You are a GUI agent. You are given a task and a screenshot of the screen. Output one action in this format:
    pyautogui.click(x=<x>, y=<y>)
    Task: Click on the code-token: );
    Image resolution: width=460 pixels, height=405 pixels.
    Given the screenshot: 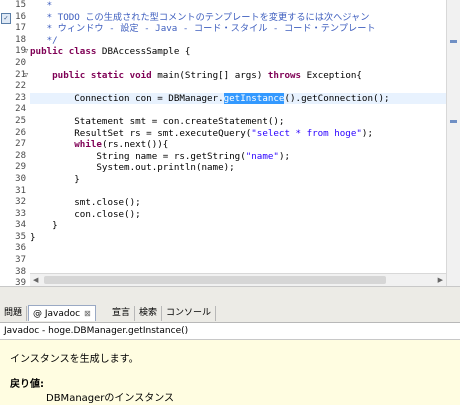 What is the action you would take?
    pyautogui.click(x=284, y=156)
    